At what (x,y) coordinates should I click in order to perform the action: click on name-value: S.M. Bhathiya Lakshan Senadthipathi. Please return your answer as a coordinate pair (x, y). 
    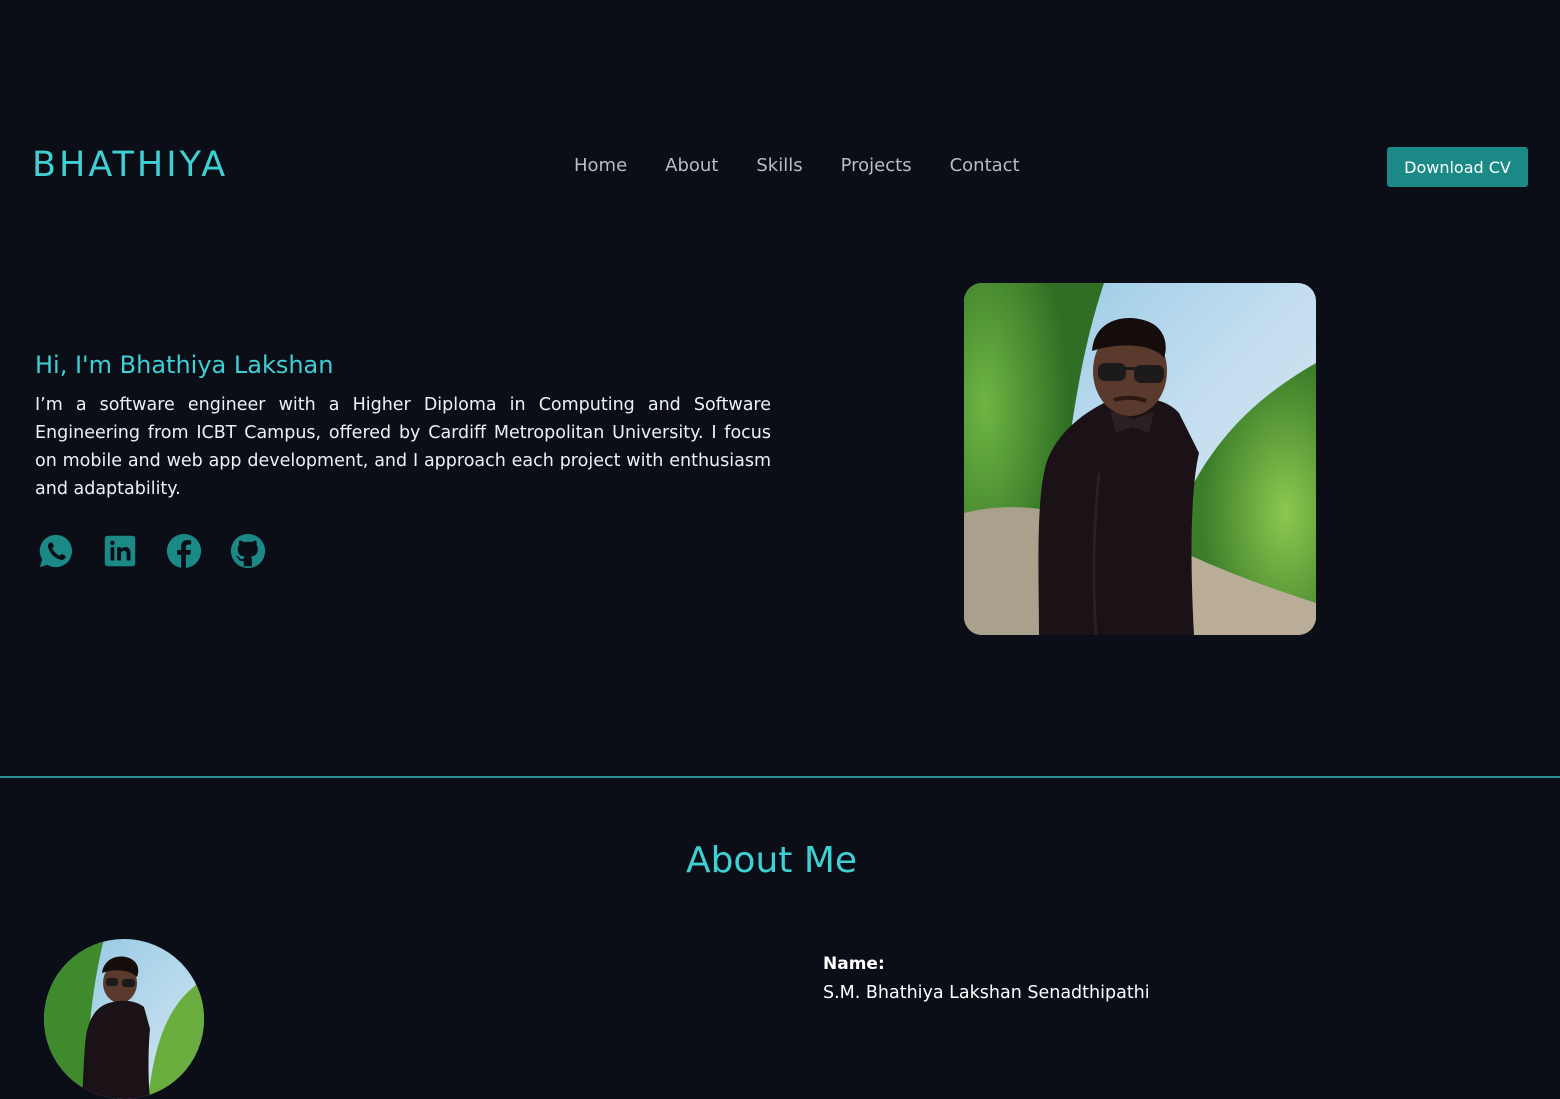
    Looking at the image, I should click on (986, 993).